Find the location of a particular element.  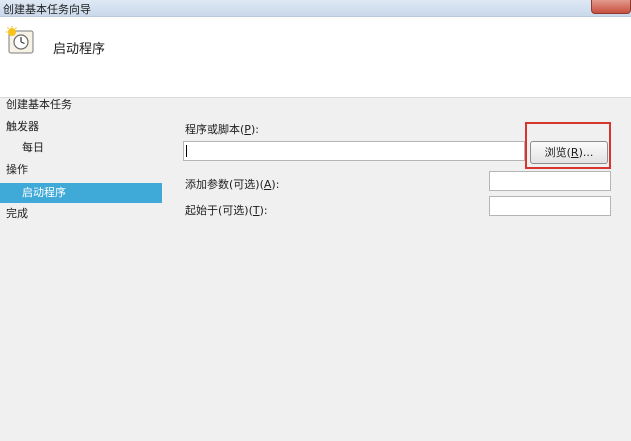

window-title: 创建基本任务向导 is located at coordinates (47, 9).